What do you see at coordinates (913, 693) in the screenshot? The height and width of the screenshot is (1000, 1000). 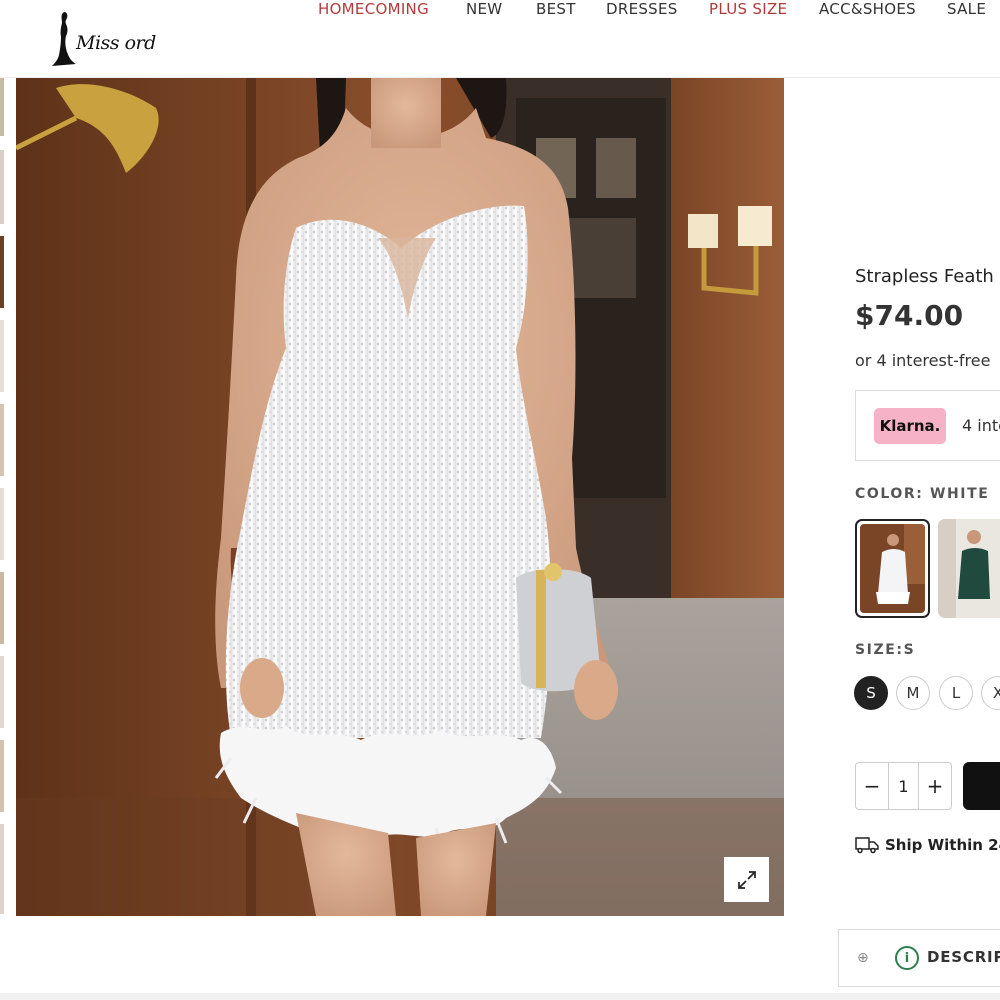 I see `size-option-m: M` at bounding box center [913, 693].